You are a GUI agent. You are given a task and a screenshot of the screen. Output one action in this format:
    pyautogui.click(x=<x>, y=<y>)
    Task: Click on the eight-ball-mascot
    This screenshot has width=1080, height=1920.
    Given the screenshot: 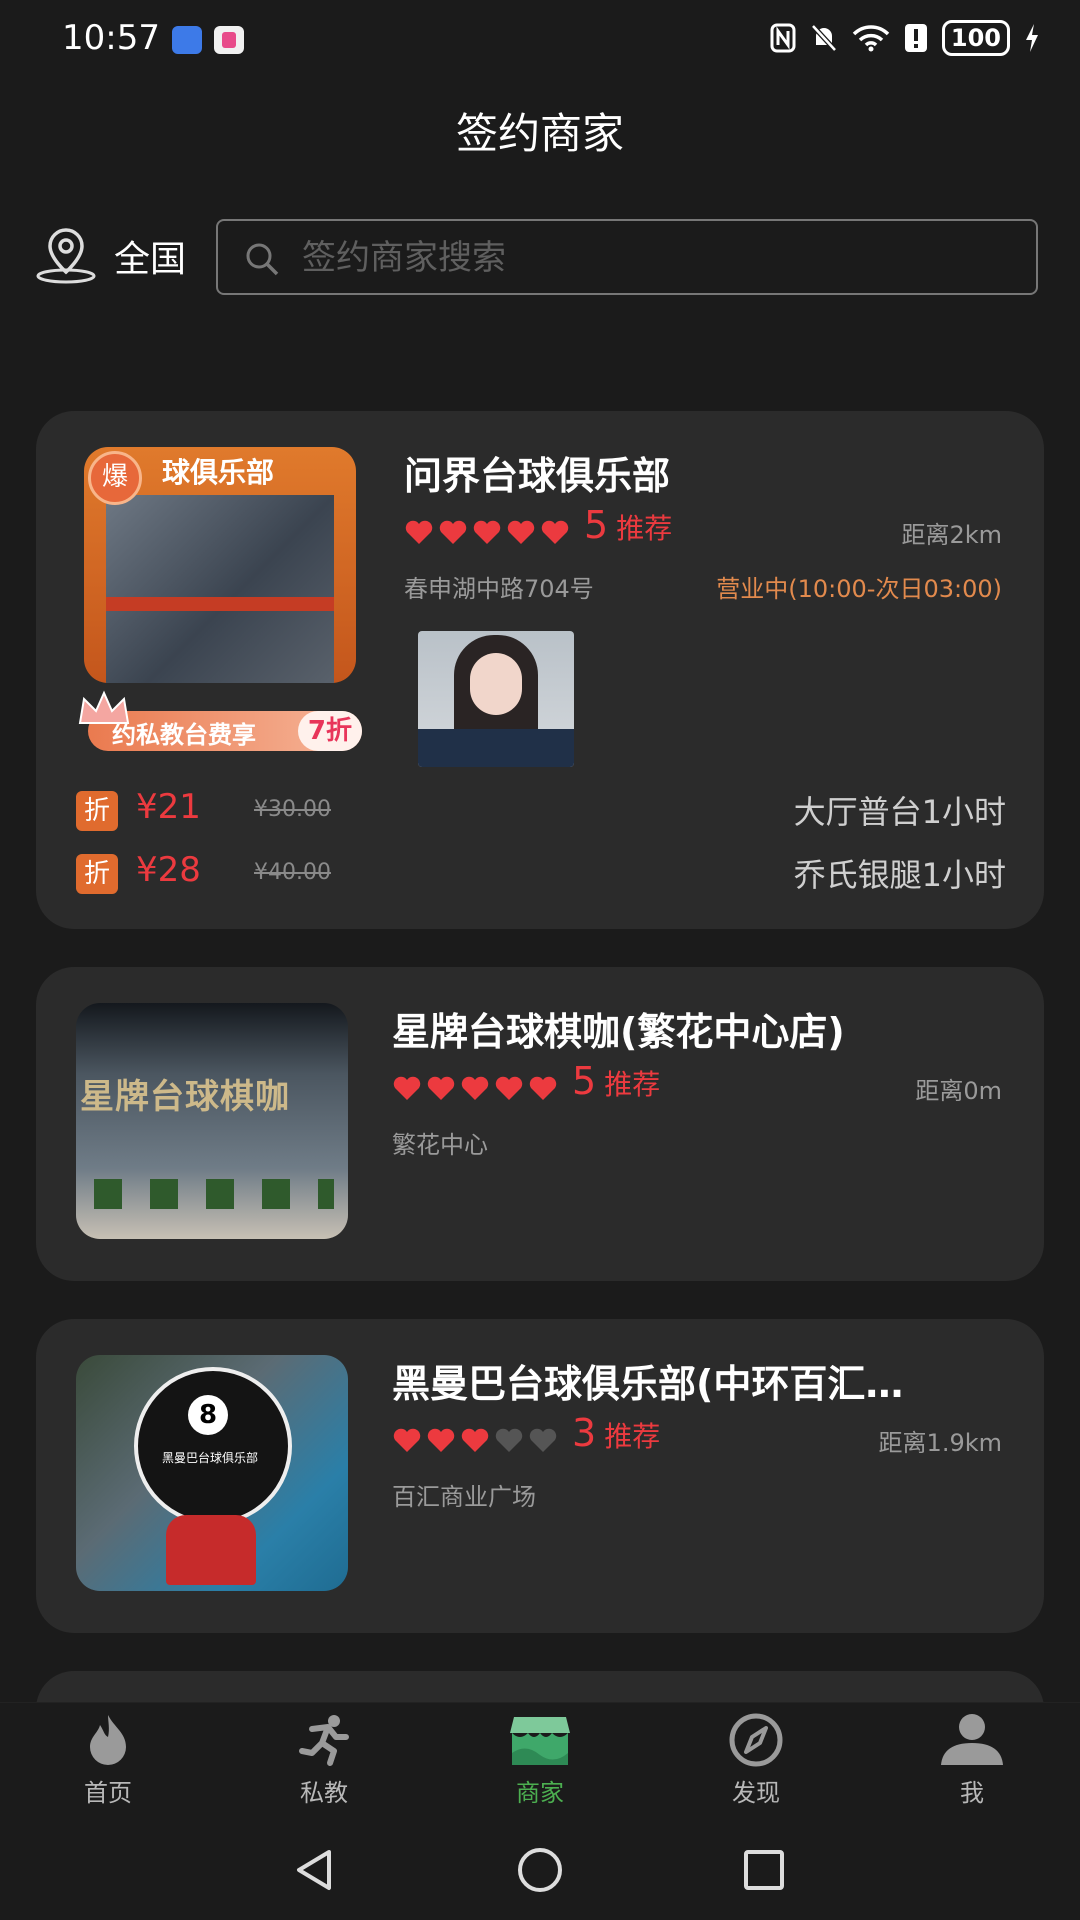 What is the action you would take?
    pyautogui.click(x=213, y=1446)
    